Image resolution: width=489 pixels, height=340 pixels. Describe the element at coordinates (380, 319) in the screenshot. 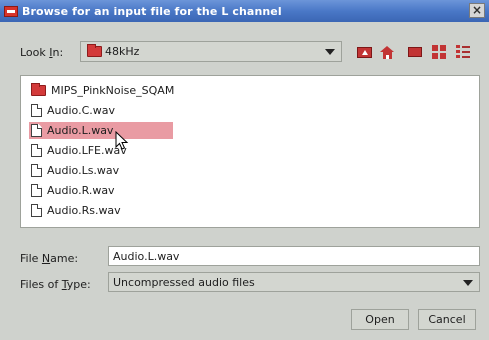

I see `open-button: Open` at that location.